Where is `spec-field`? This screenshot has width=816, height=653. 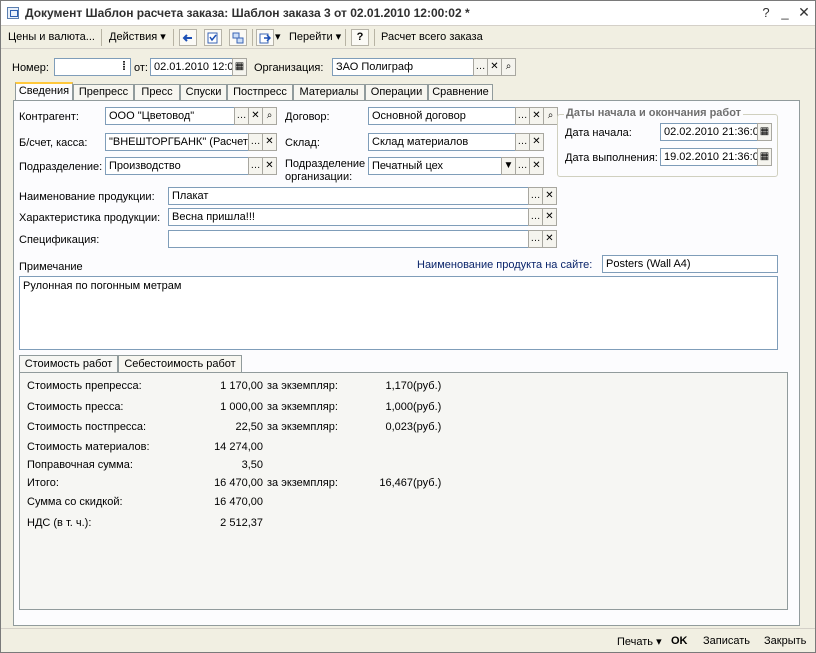 spec-field is located at coordinates (348, 239).